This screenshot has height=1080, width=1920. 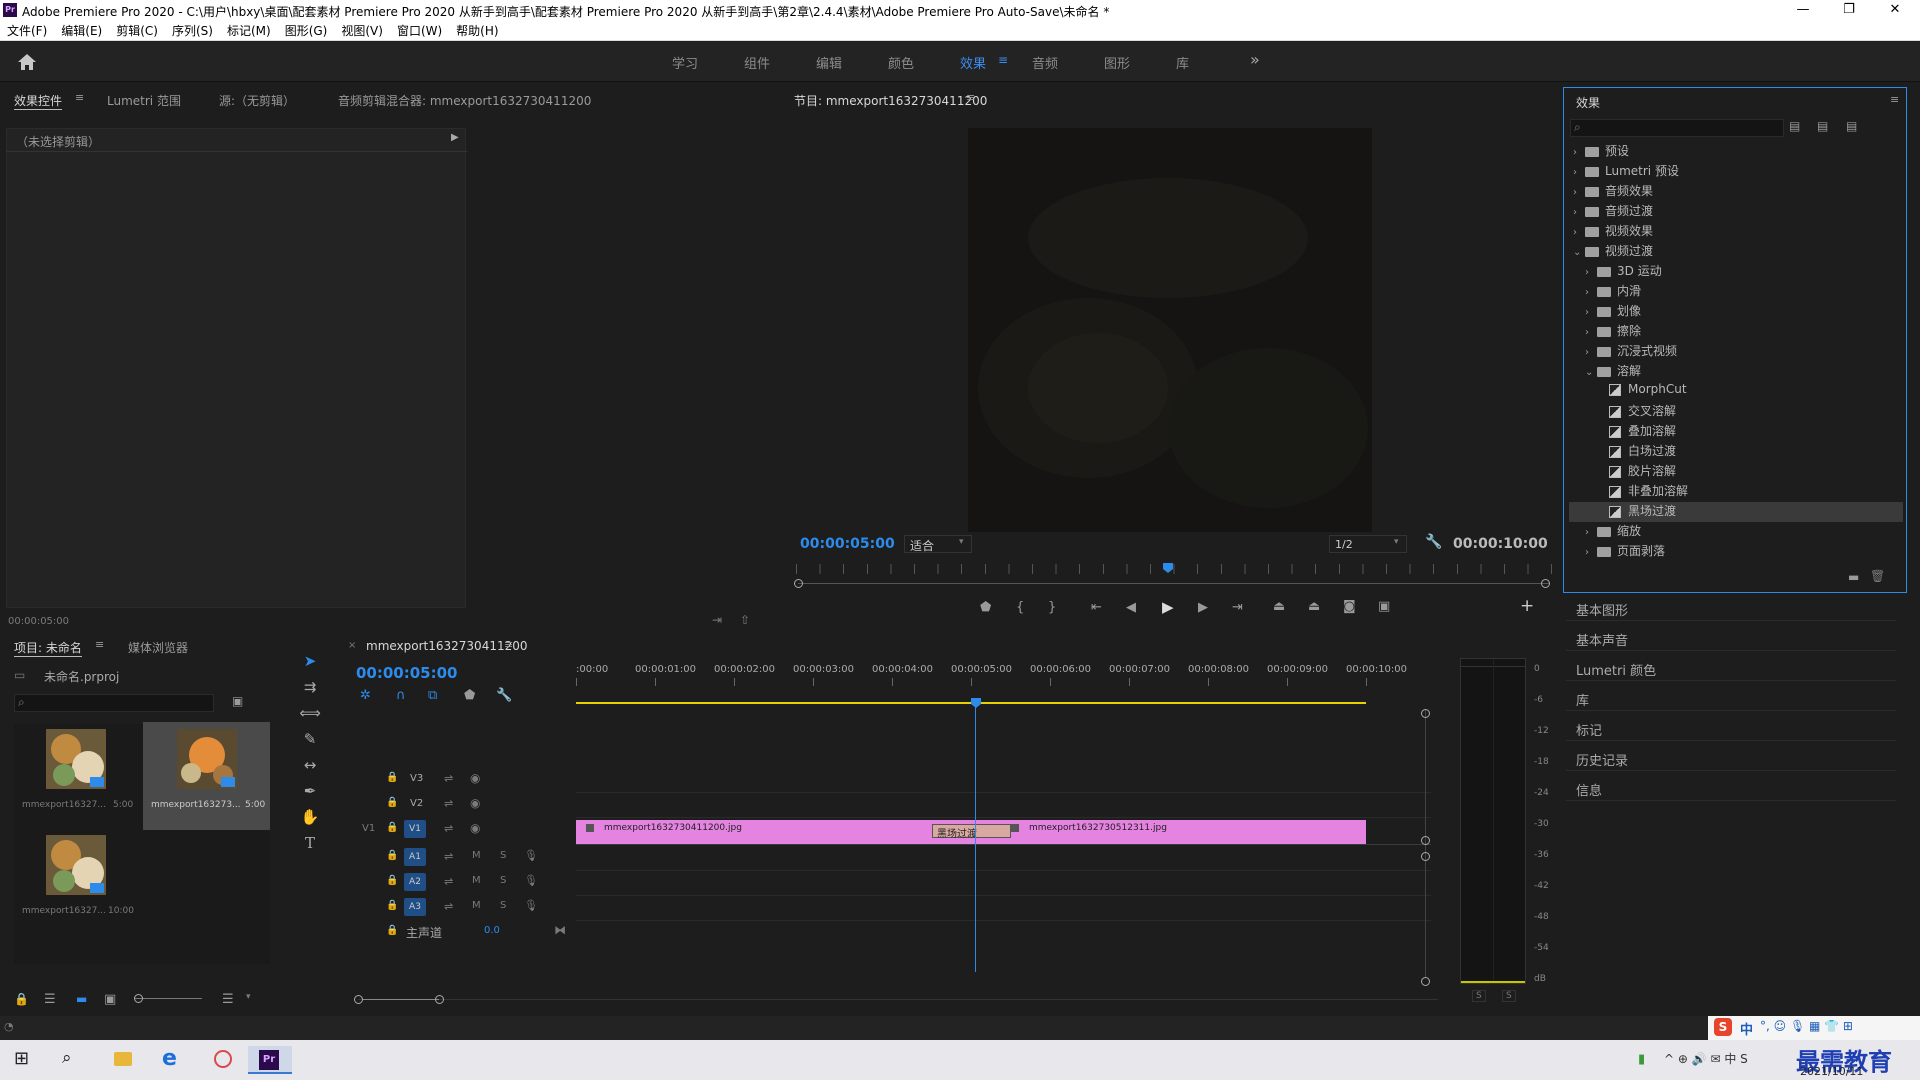 I want to click on workspace-audio: 音频, so click(x=1045, y=62).